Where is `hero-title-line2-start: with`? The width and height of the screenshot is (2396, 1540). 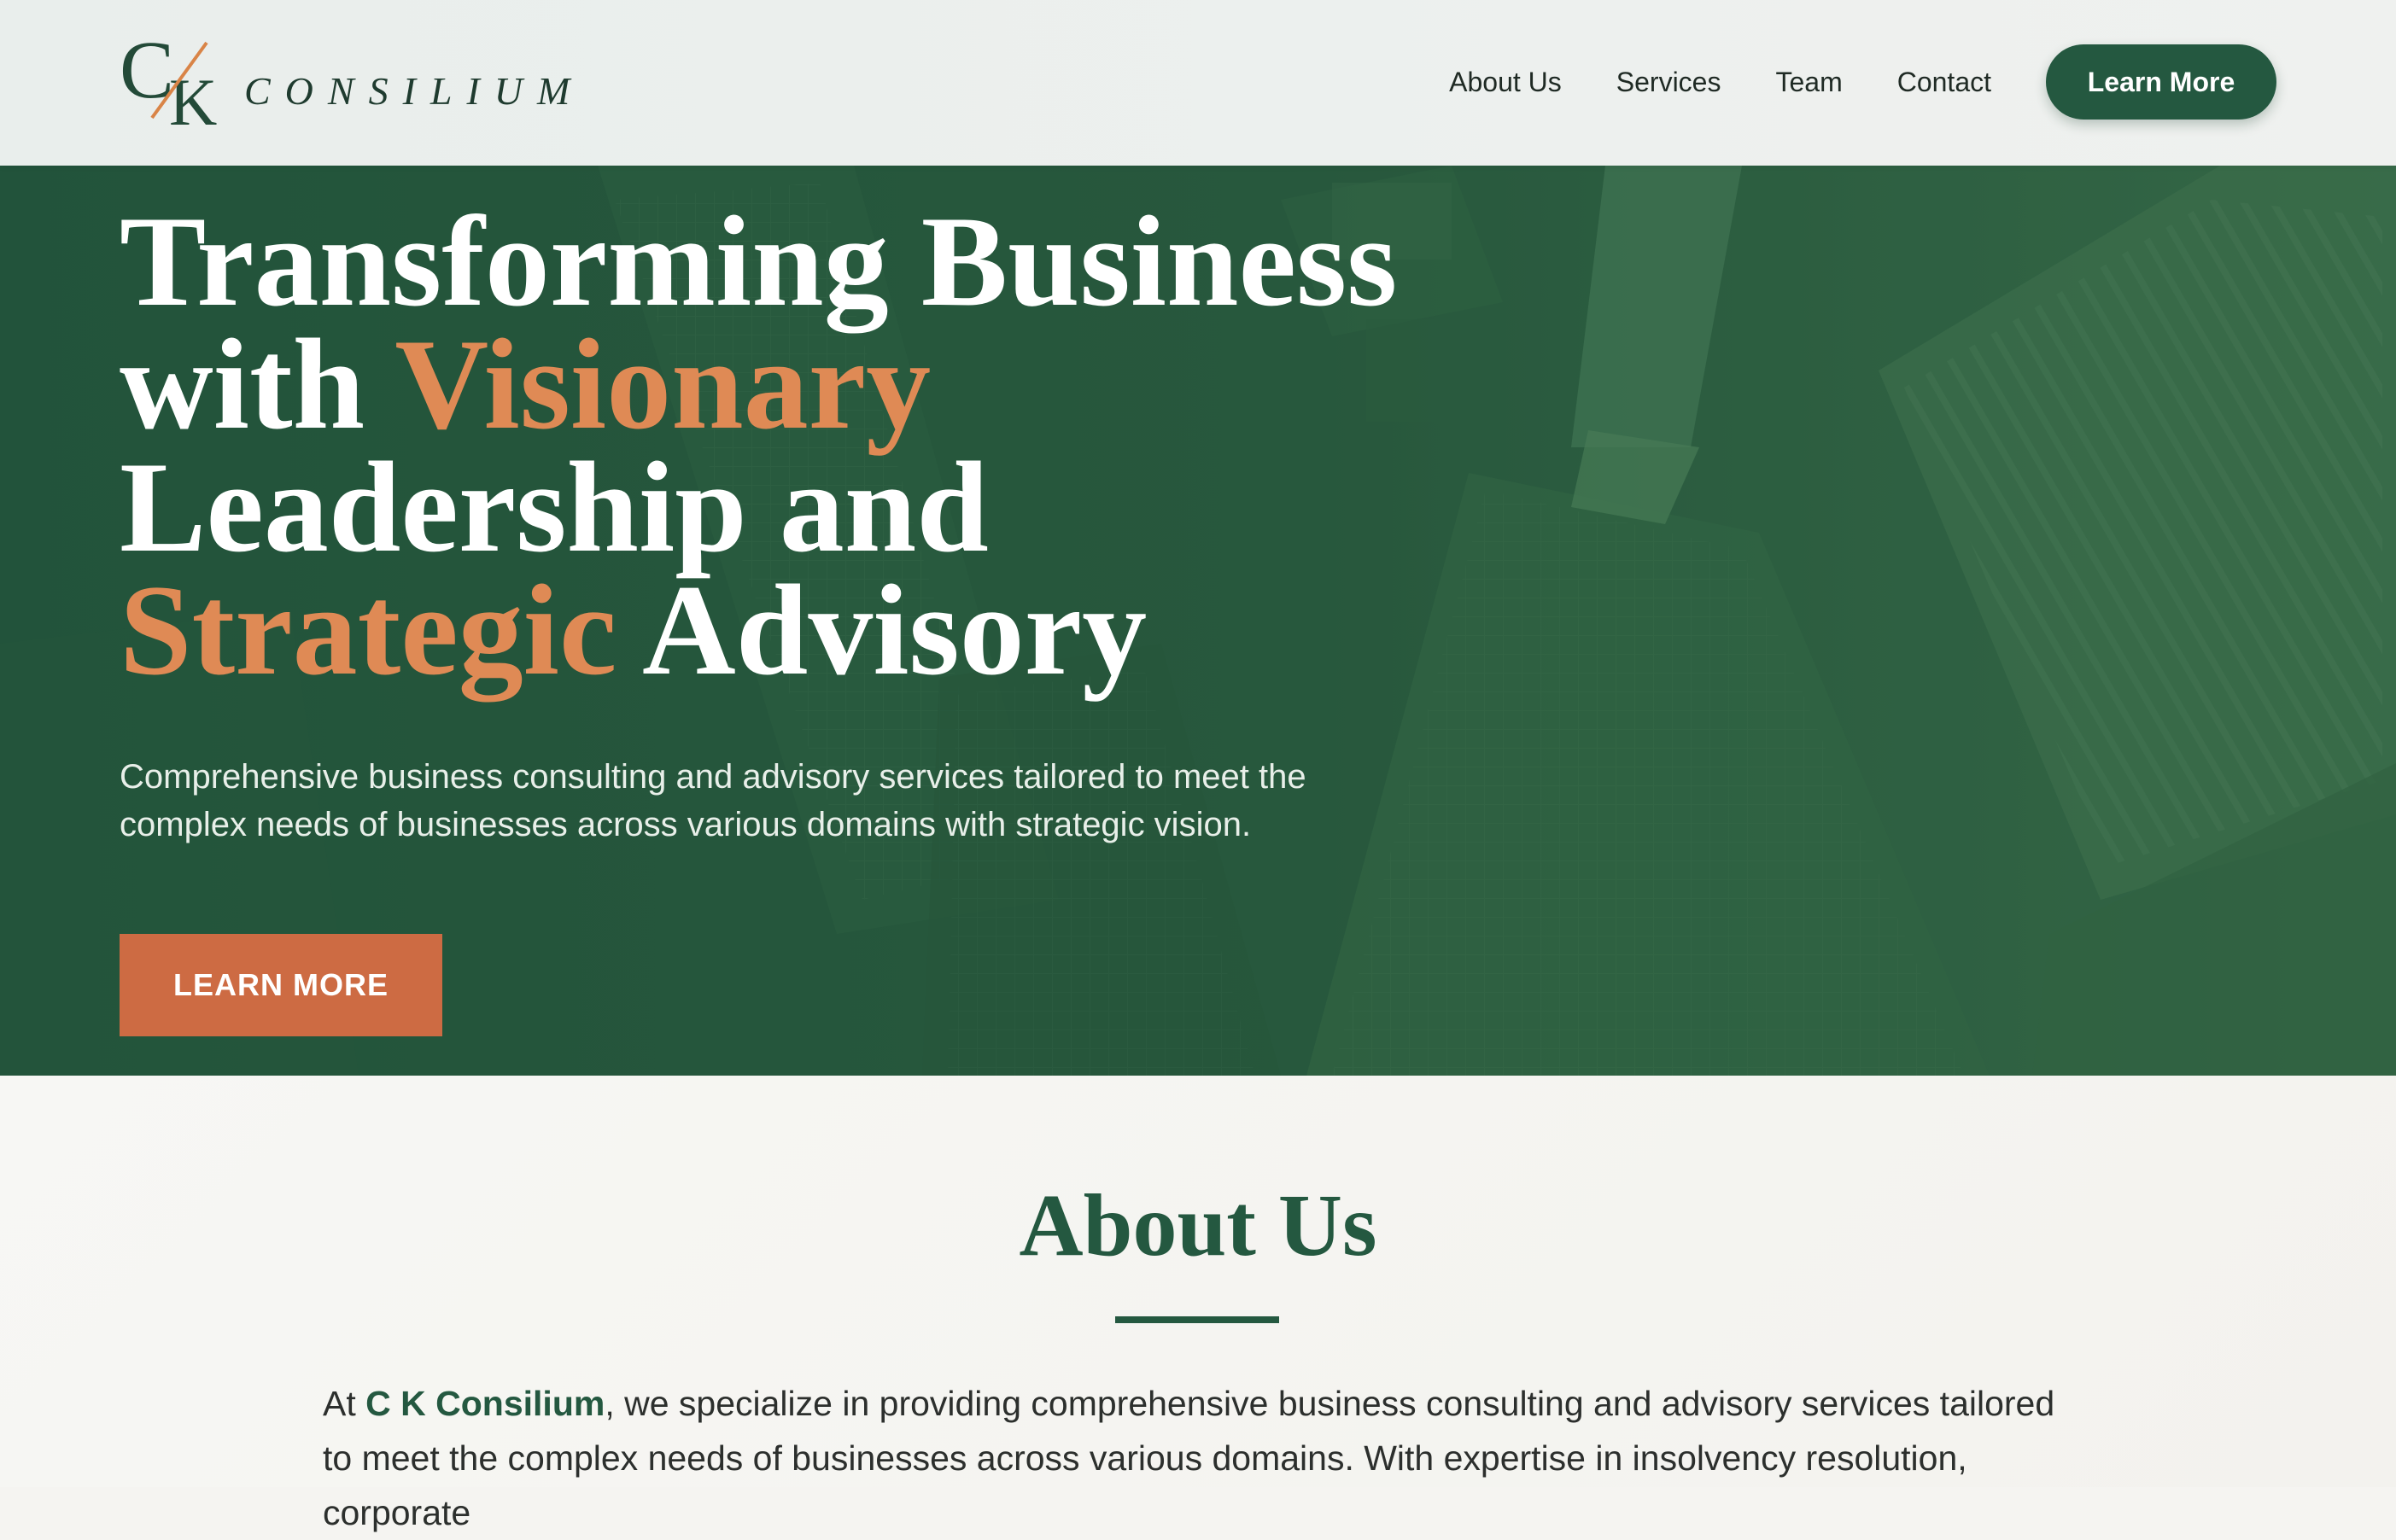
hero-title-line2-start: with is located at coordinates (257, 384).